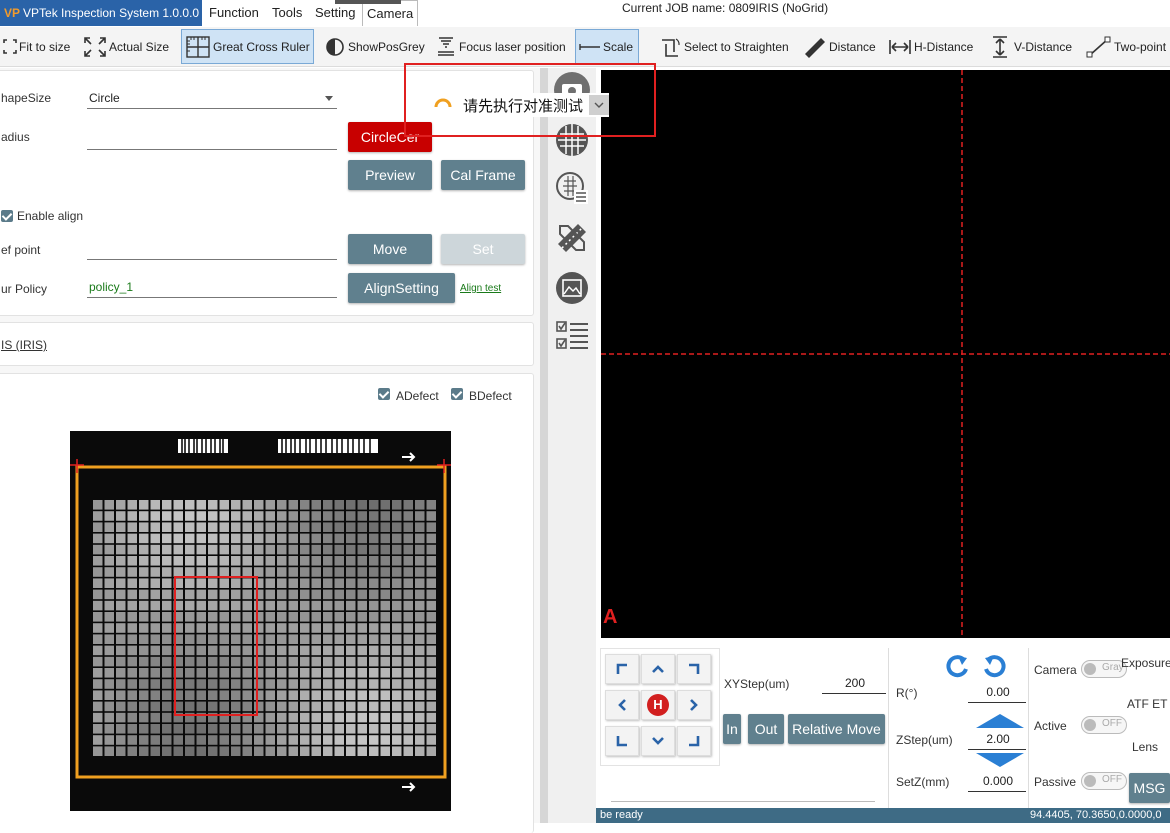 Image resolution: width=1170 pixels, height=833 pixels. What do you see at coordinates (1149, 788) in the screenshot?
I see `msg-button: MSG` at bounding box center [1149, 788].